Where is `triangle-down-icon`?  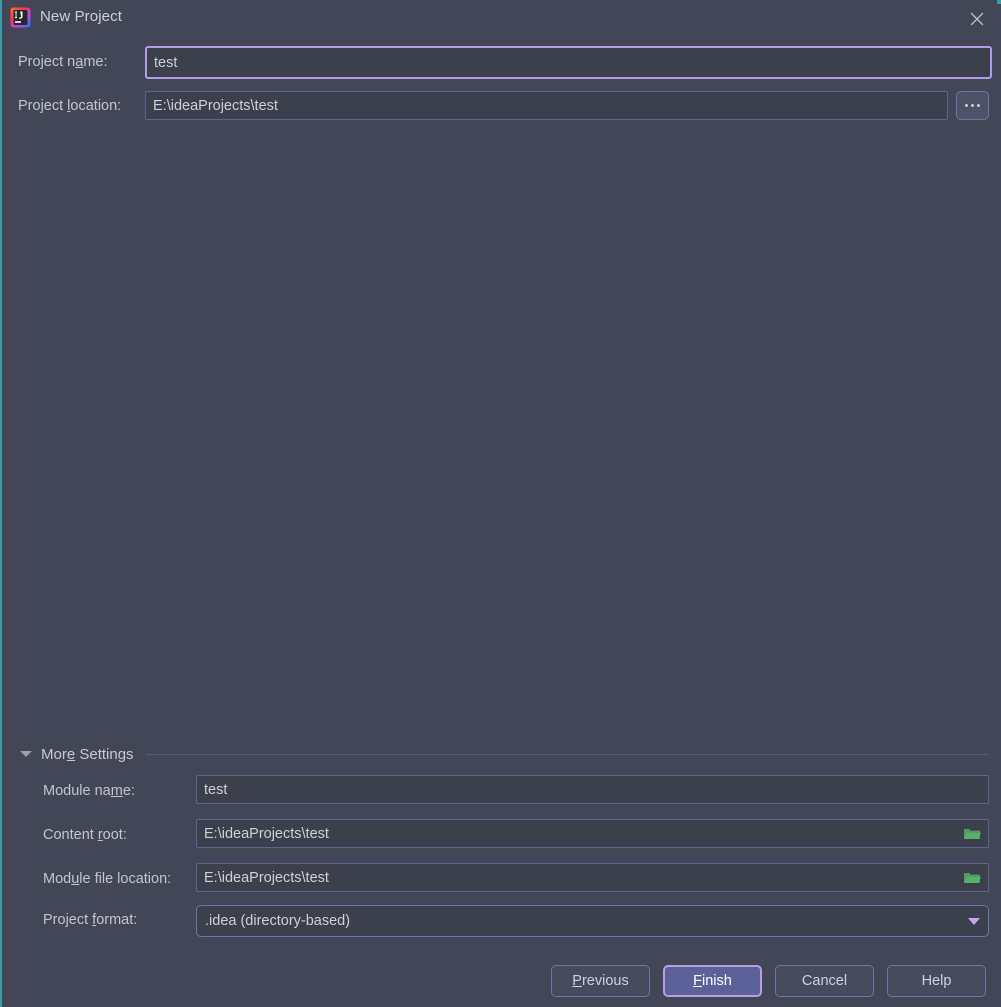
triangle-down-icon is located at coordinates (26, 754).